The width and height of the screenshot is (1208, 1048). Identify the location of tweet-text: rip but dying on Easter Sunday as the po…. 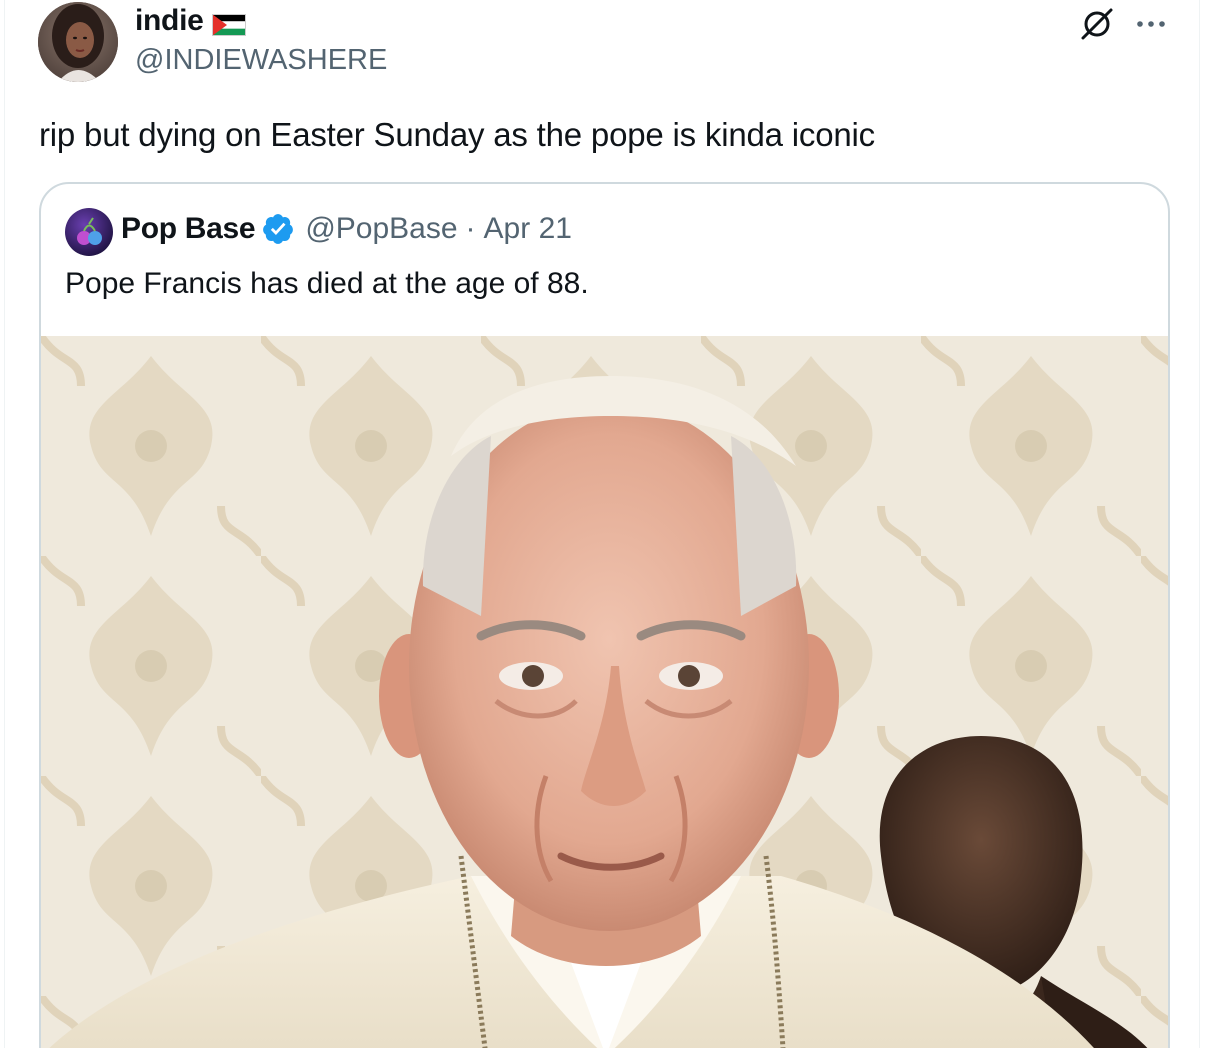
(457, 134).